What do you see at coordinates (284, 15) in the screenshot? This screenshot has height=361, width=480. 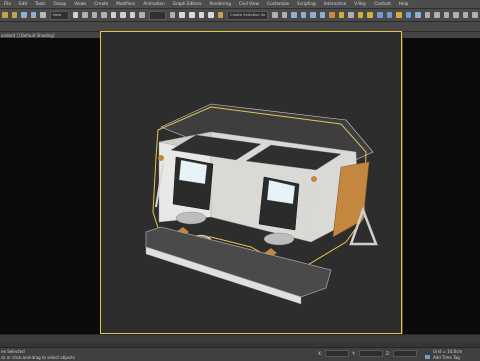 I see `align-icon` at bounding box center [284, 15].